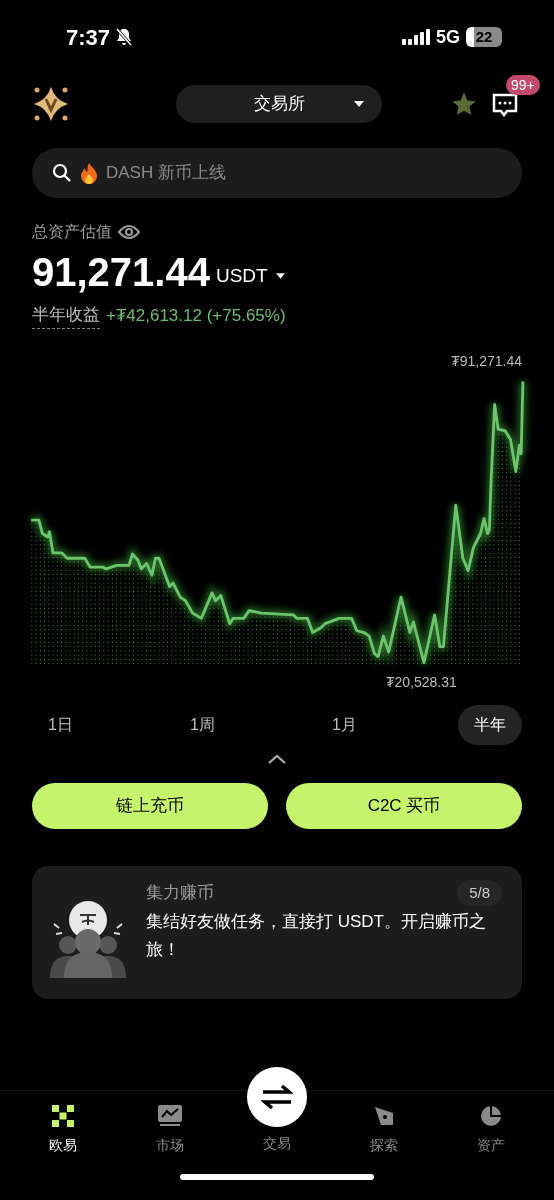 This screenshot has width=554, height=1200. I want to click on period-tab: 1日, so click(60, 724).